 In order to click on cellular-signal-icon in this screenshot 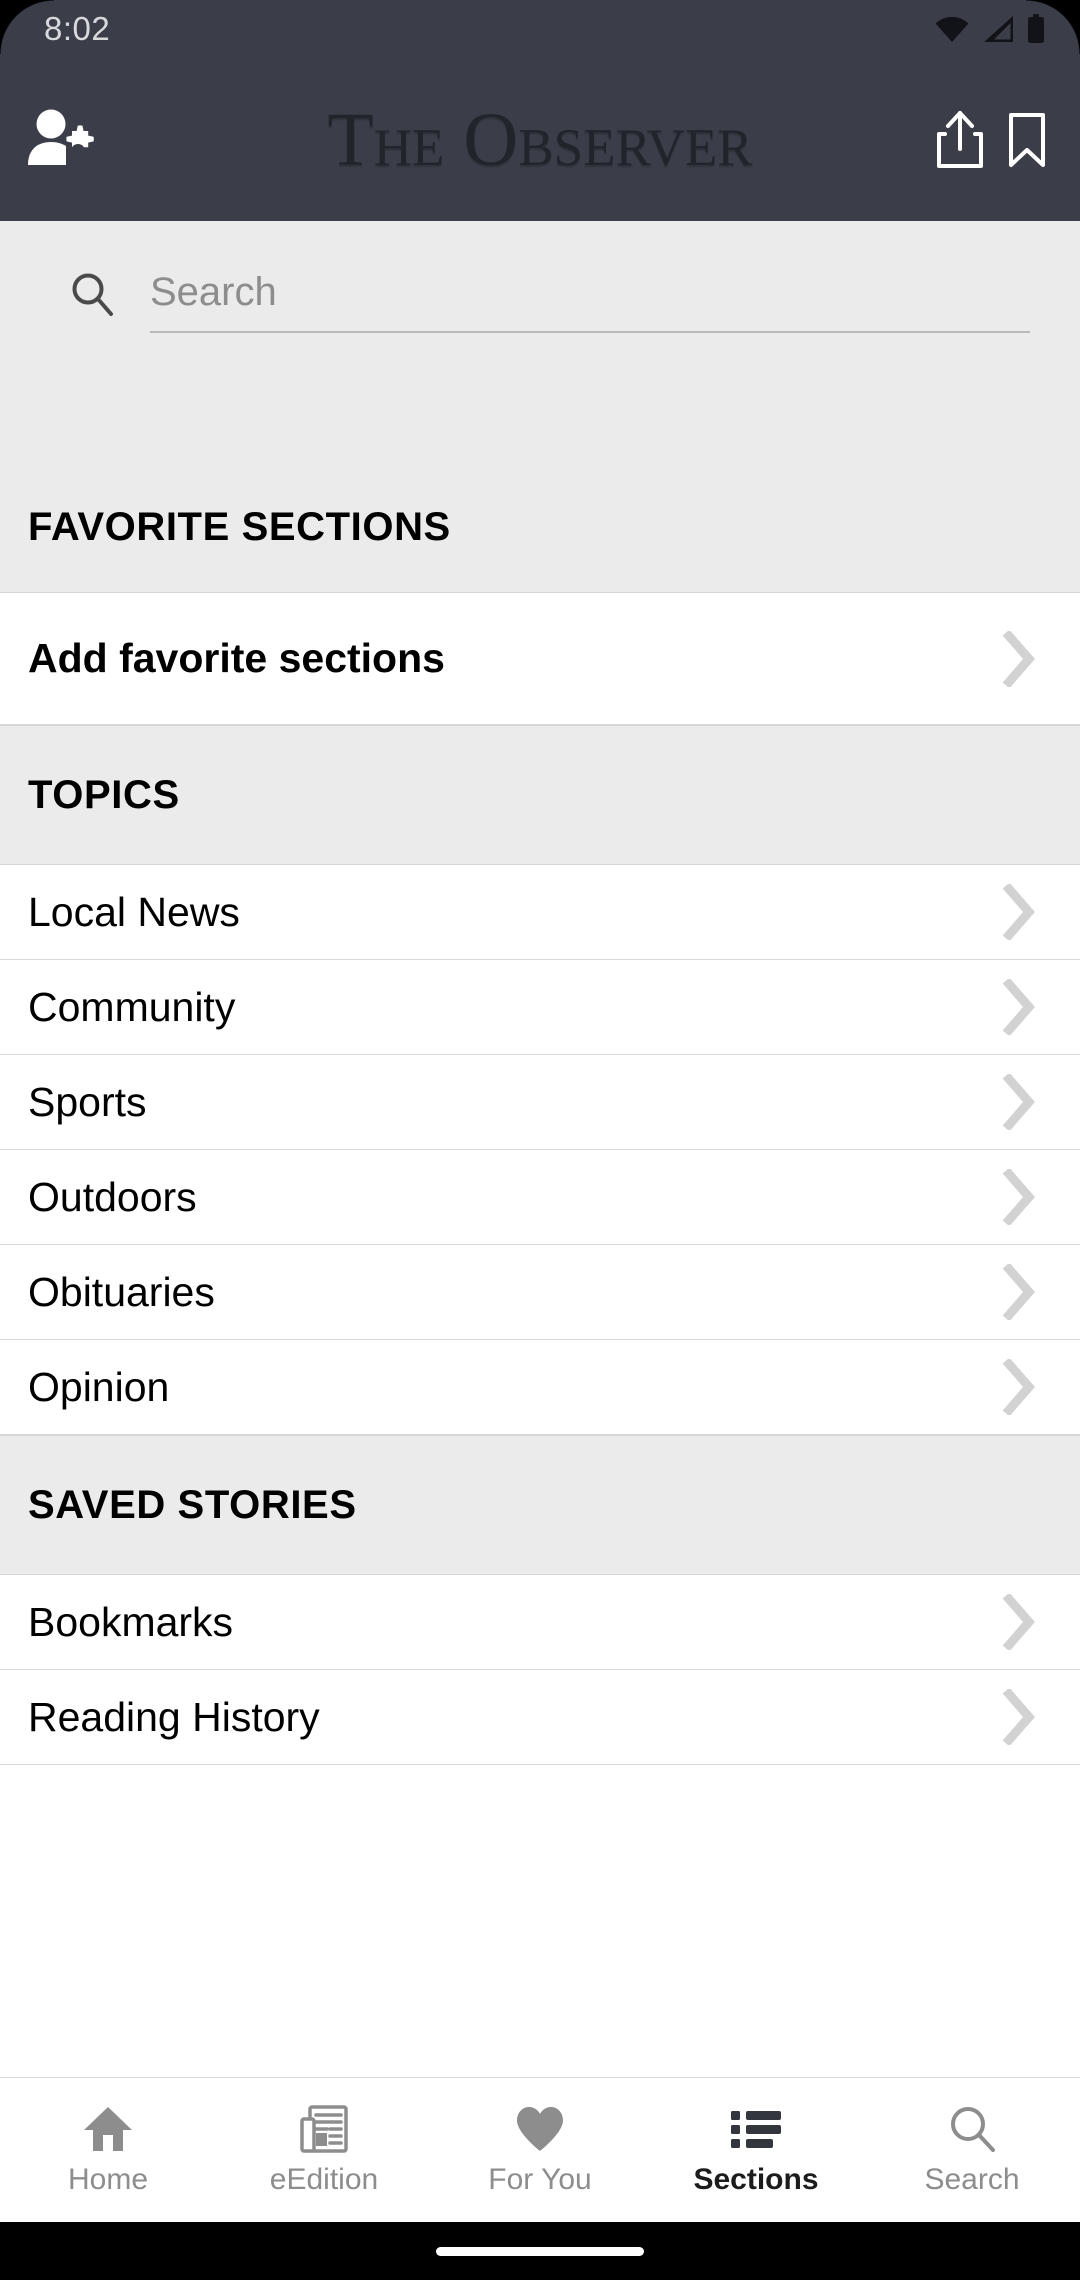, I will do `click(998, 29)`.